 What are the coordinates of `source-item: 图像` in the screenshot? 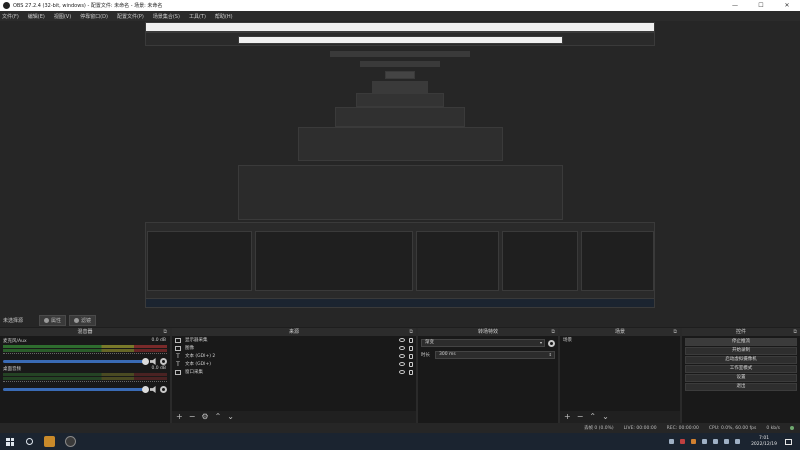 It's located at (294, 348).